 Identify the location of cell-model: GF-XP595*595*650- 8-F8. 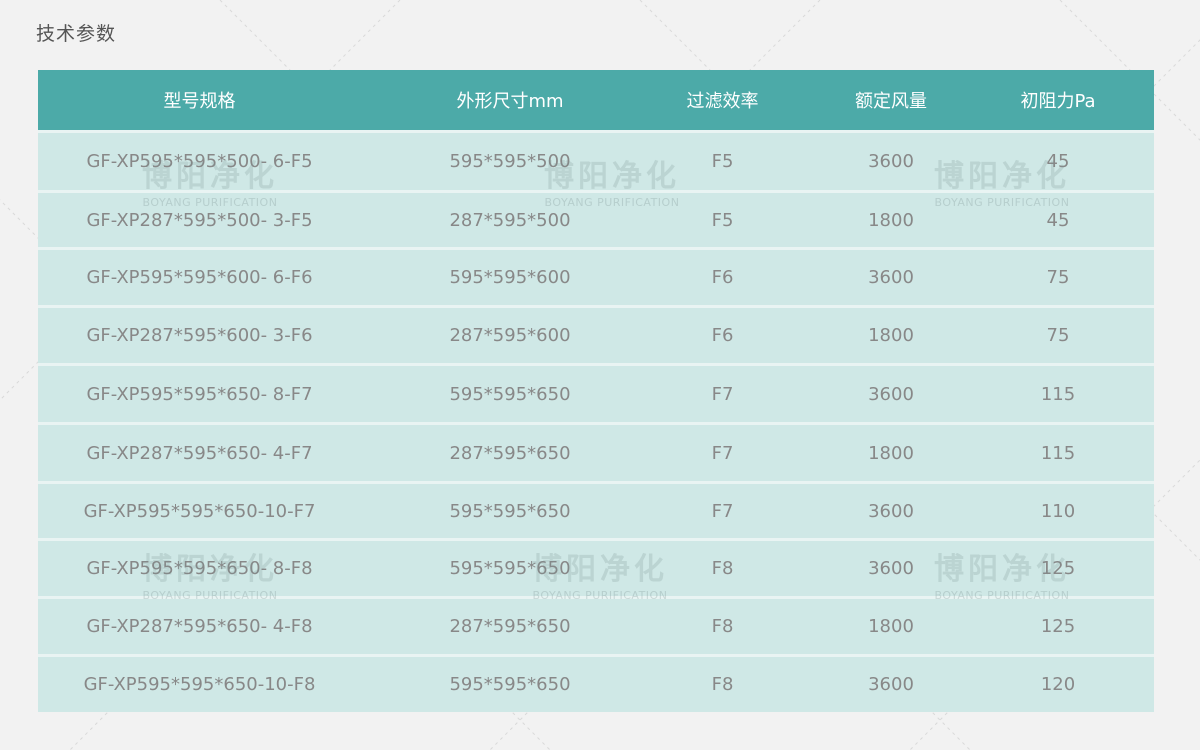
(199, 568).